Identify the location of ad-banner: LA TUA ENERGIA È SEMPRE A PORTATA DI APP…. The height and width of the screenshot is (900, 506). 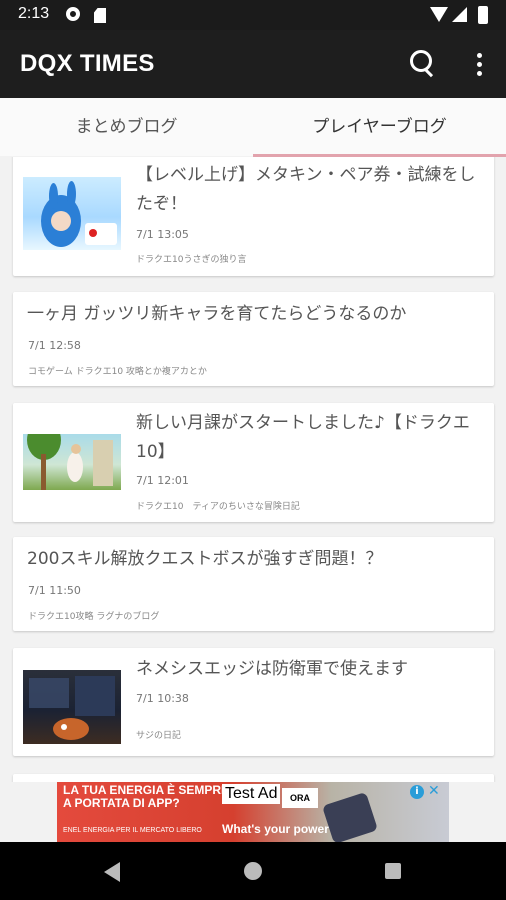
(253, 812).